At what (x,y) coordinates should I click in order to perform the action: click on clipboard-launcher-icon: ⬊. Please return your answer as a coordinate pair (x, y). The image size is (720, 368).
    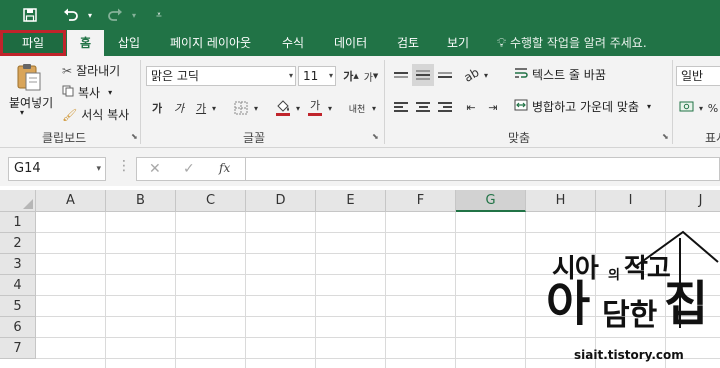
    Looking at the image, I should click on (135, 136).